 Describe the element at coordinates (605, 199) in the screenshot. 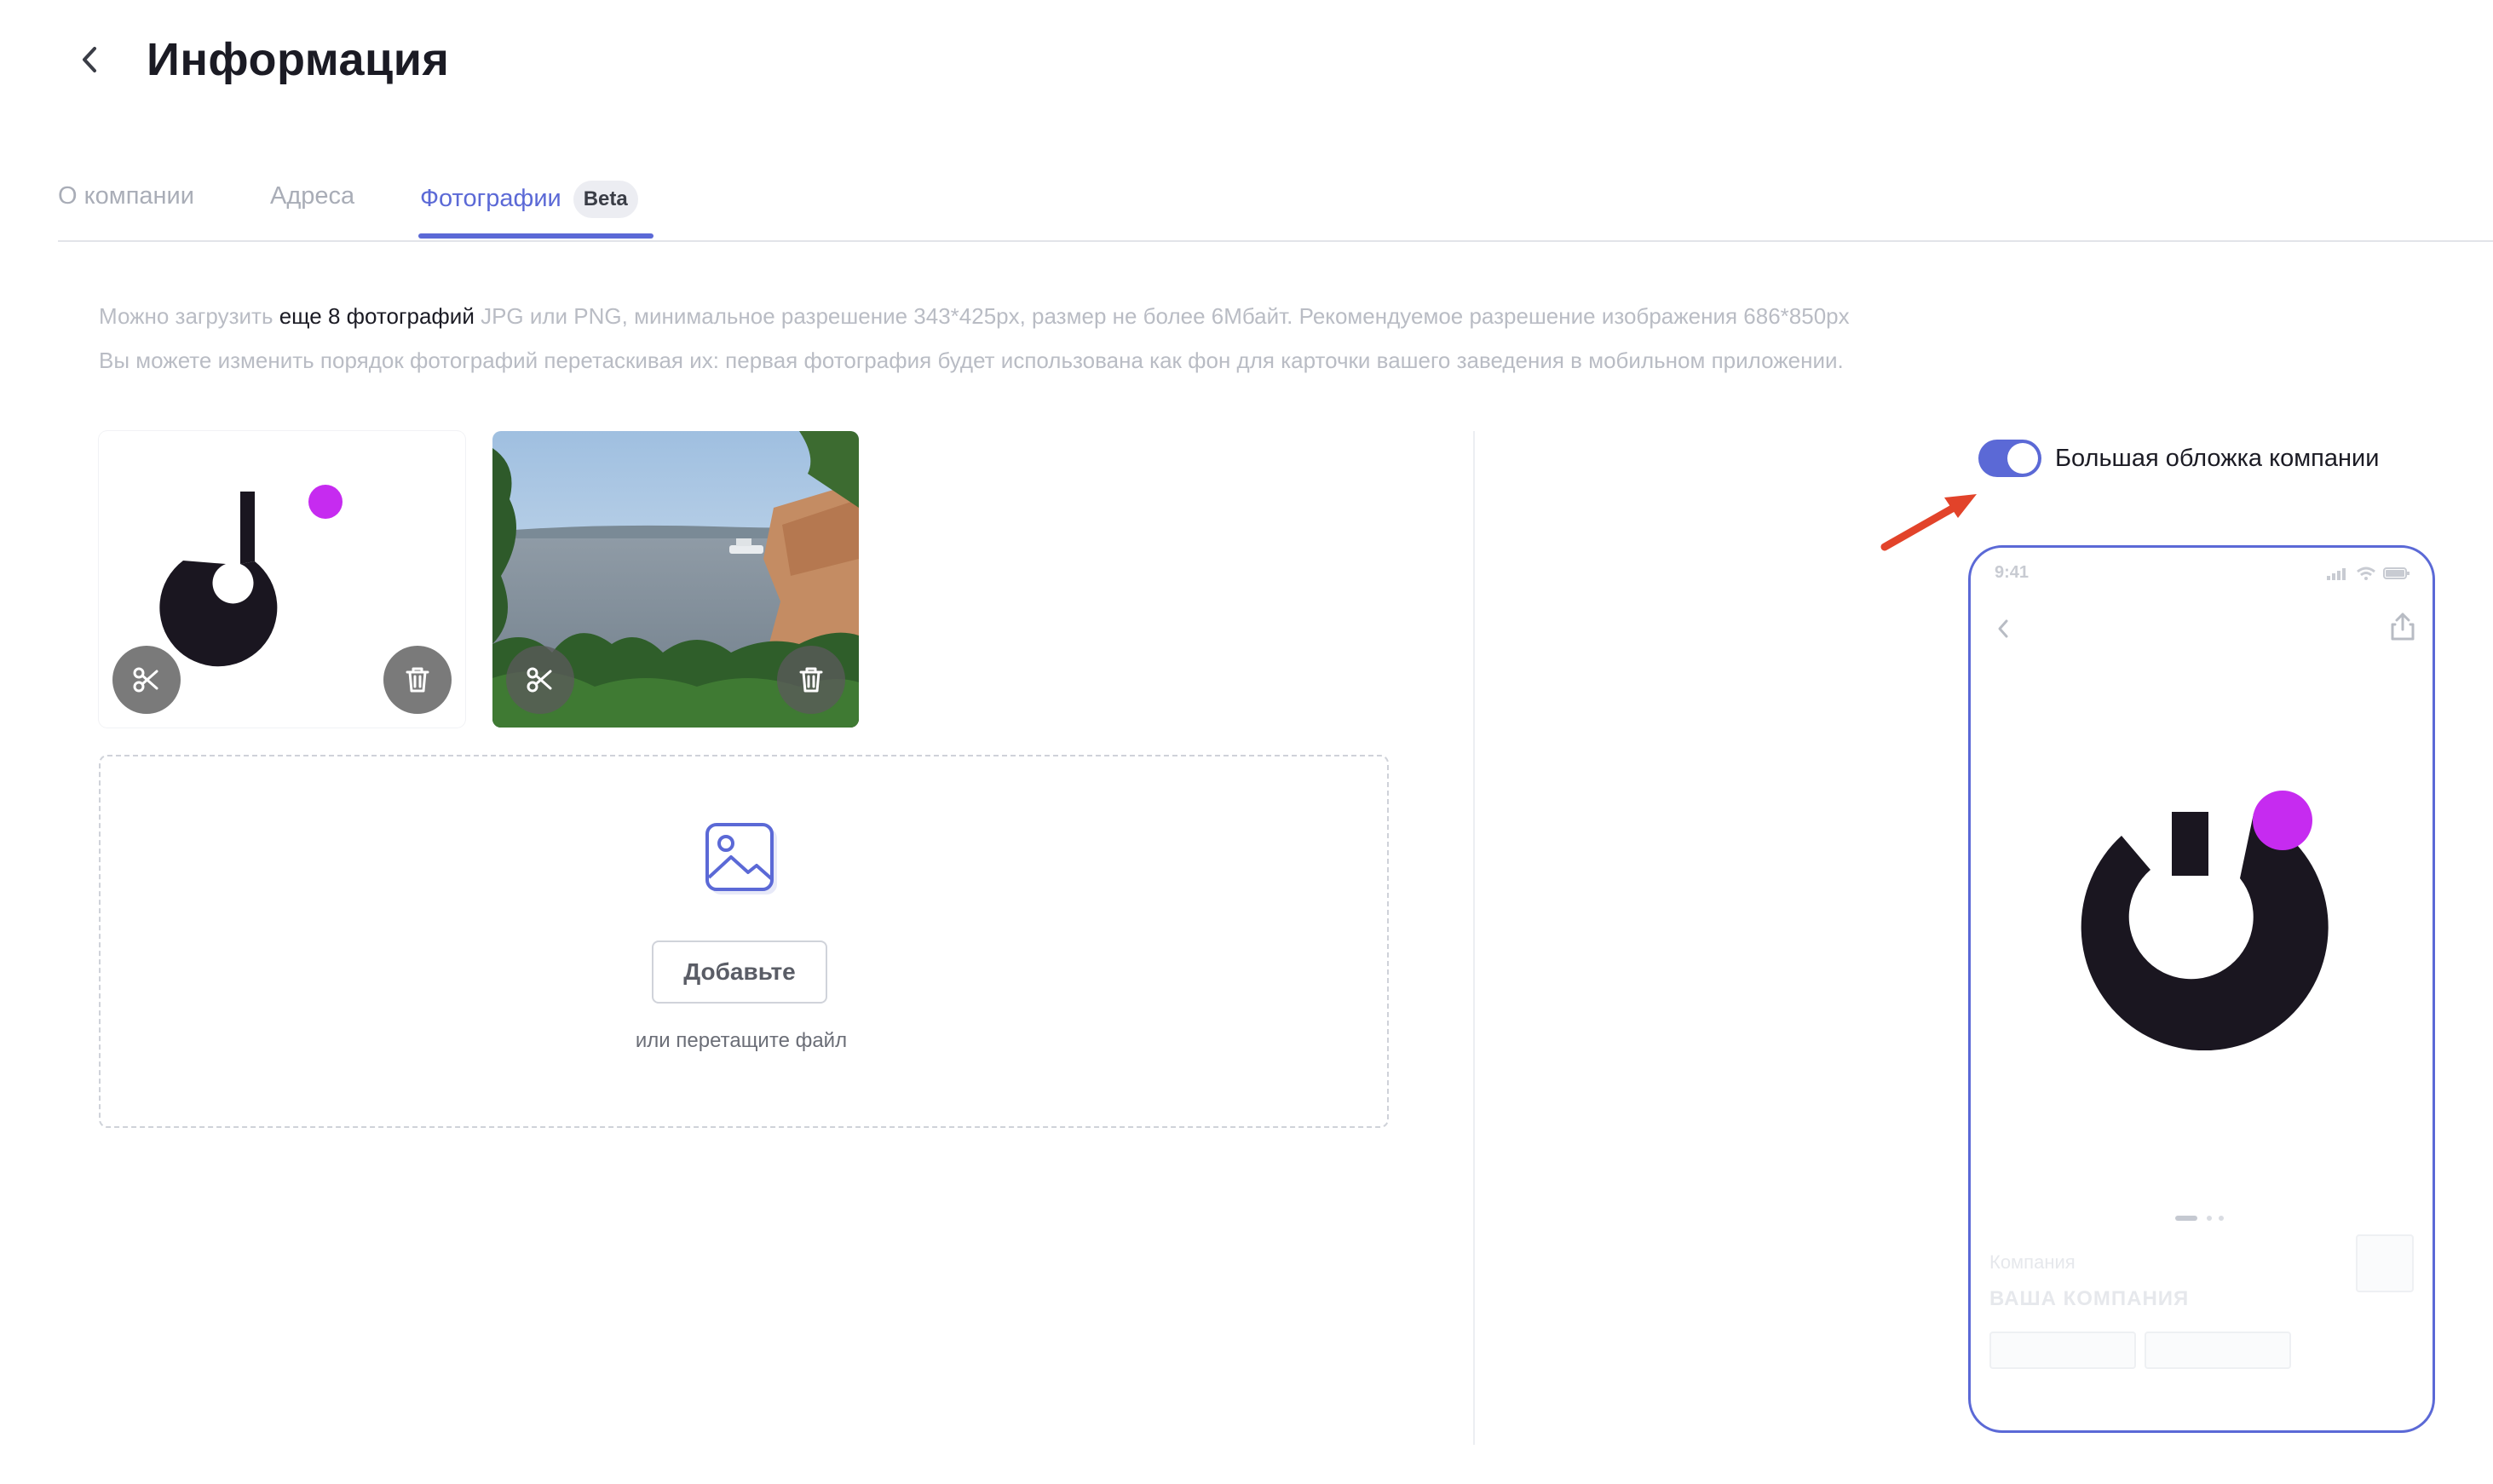

I see `beta-badge: Beta` at that location.